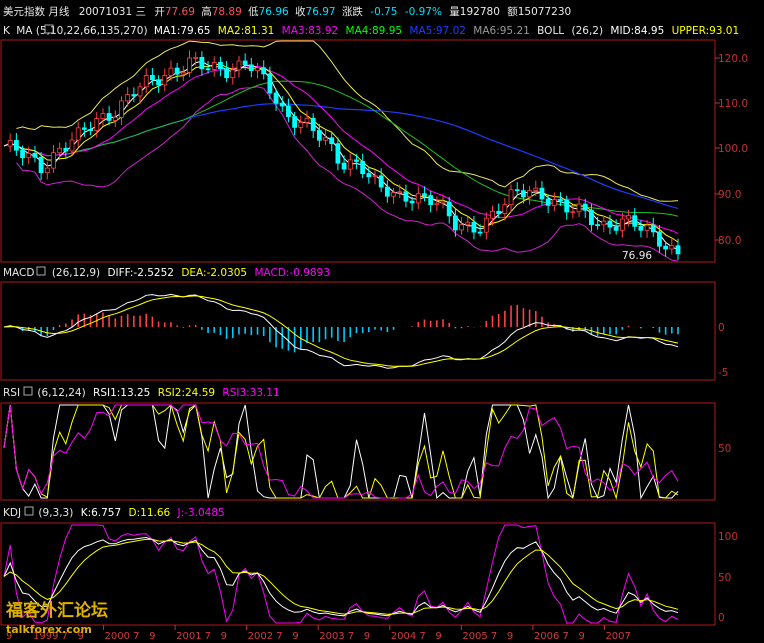  I want to click on boll-mid: MID:84.95, so click(637, 31).